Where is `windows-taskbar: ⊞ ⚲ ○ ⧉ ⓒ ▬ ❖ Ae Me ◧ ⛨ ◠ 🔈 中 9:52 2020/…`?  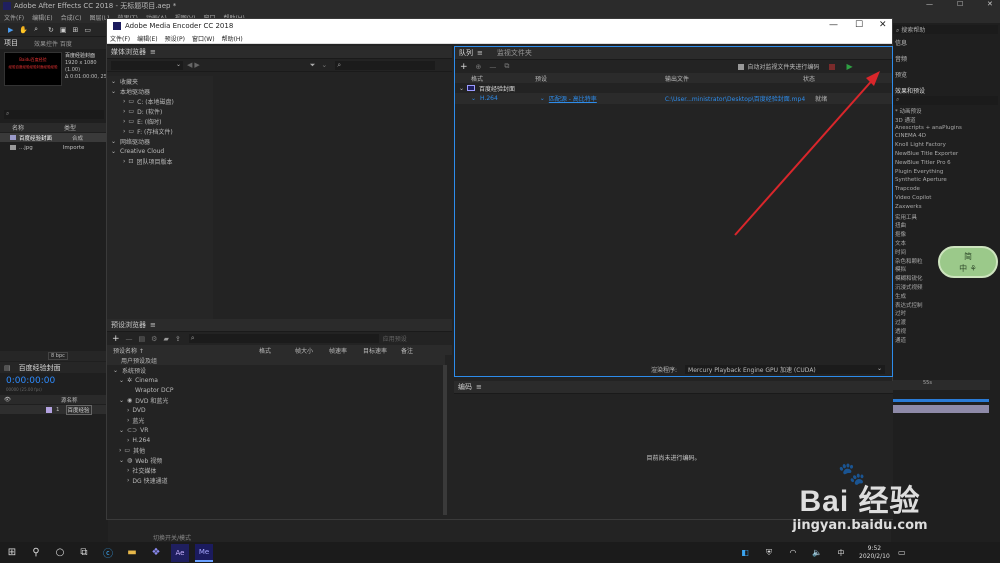 windows-taskbar: ⊞ ⚲ ○ ⧉ ⓒ ▬ ❖ Ae Me ◧ ⛨ ◠ 🔈 中 9:52 2020/… is located at coordinates (500, 552).